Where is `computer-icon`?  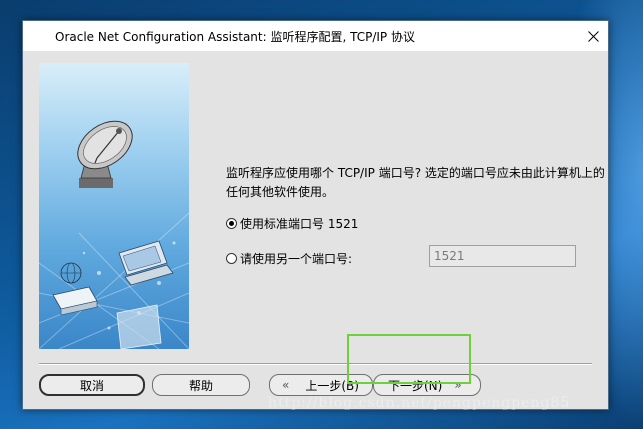 computer-icon is located at coordinates (146, 263).